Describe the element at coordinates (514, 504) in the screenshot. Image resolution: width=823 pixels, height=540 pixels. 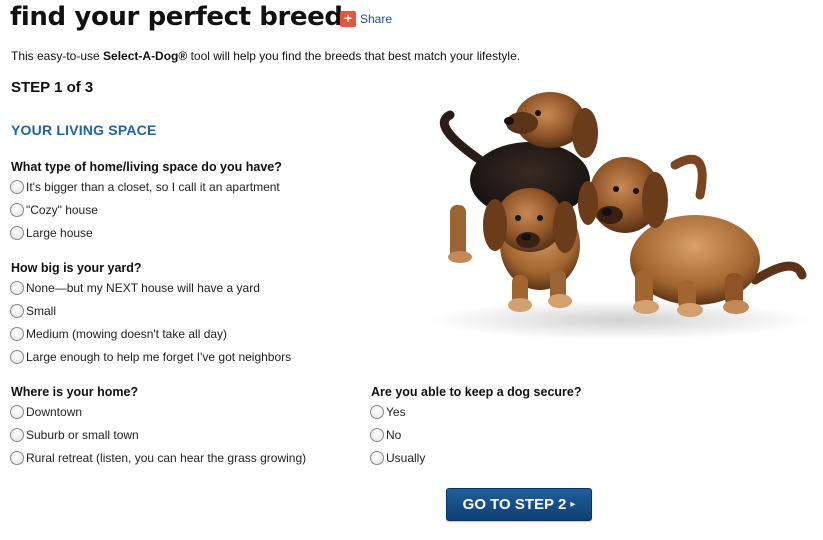
I see `button-label: GO TO STEP 2` at that location.